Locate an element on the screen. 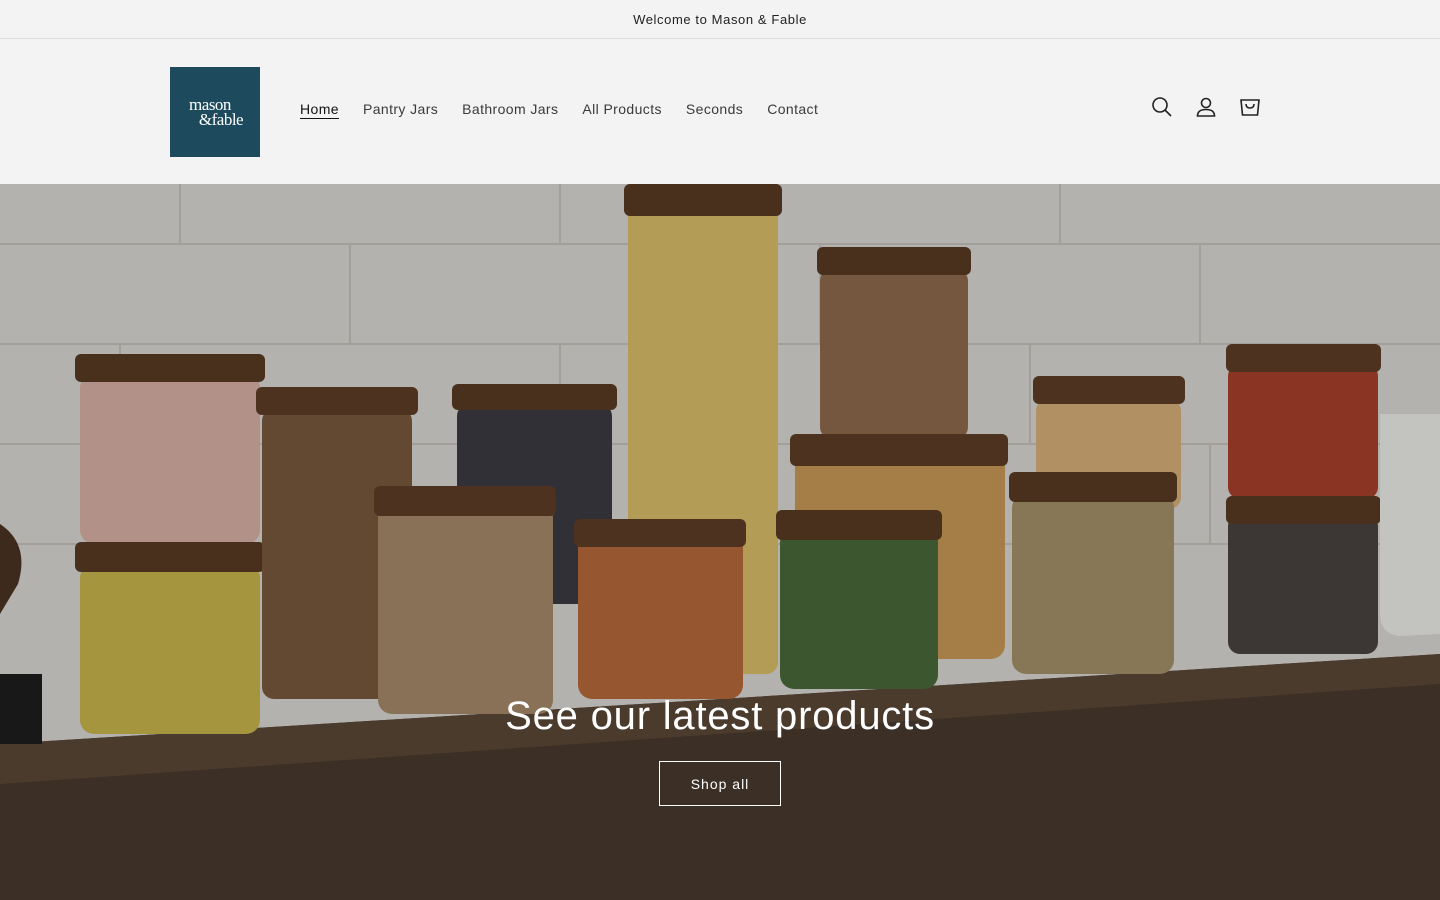 The height and width of the screenshot is (900, 1440). hero-title: See our latest products is located at coordinates (720, 716).